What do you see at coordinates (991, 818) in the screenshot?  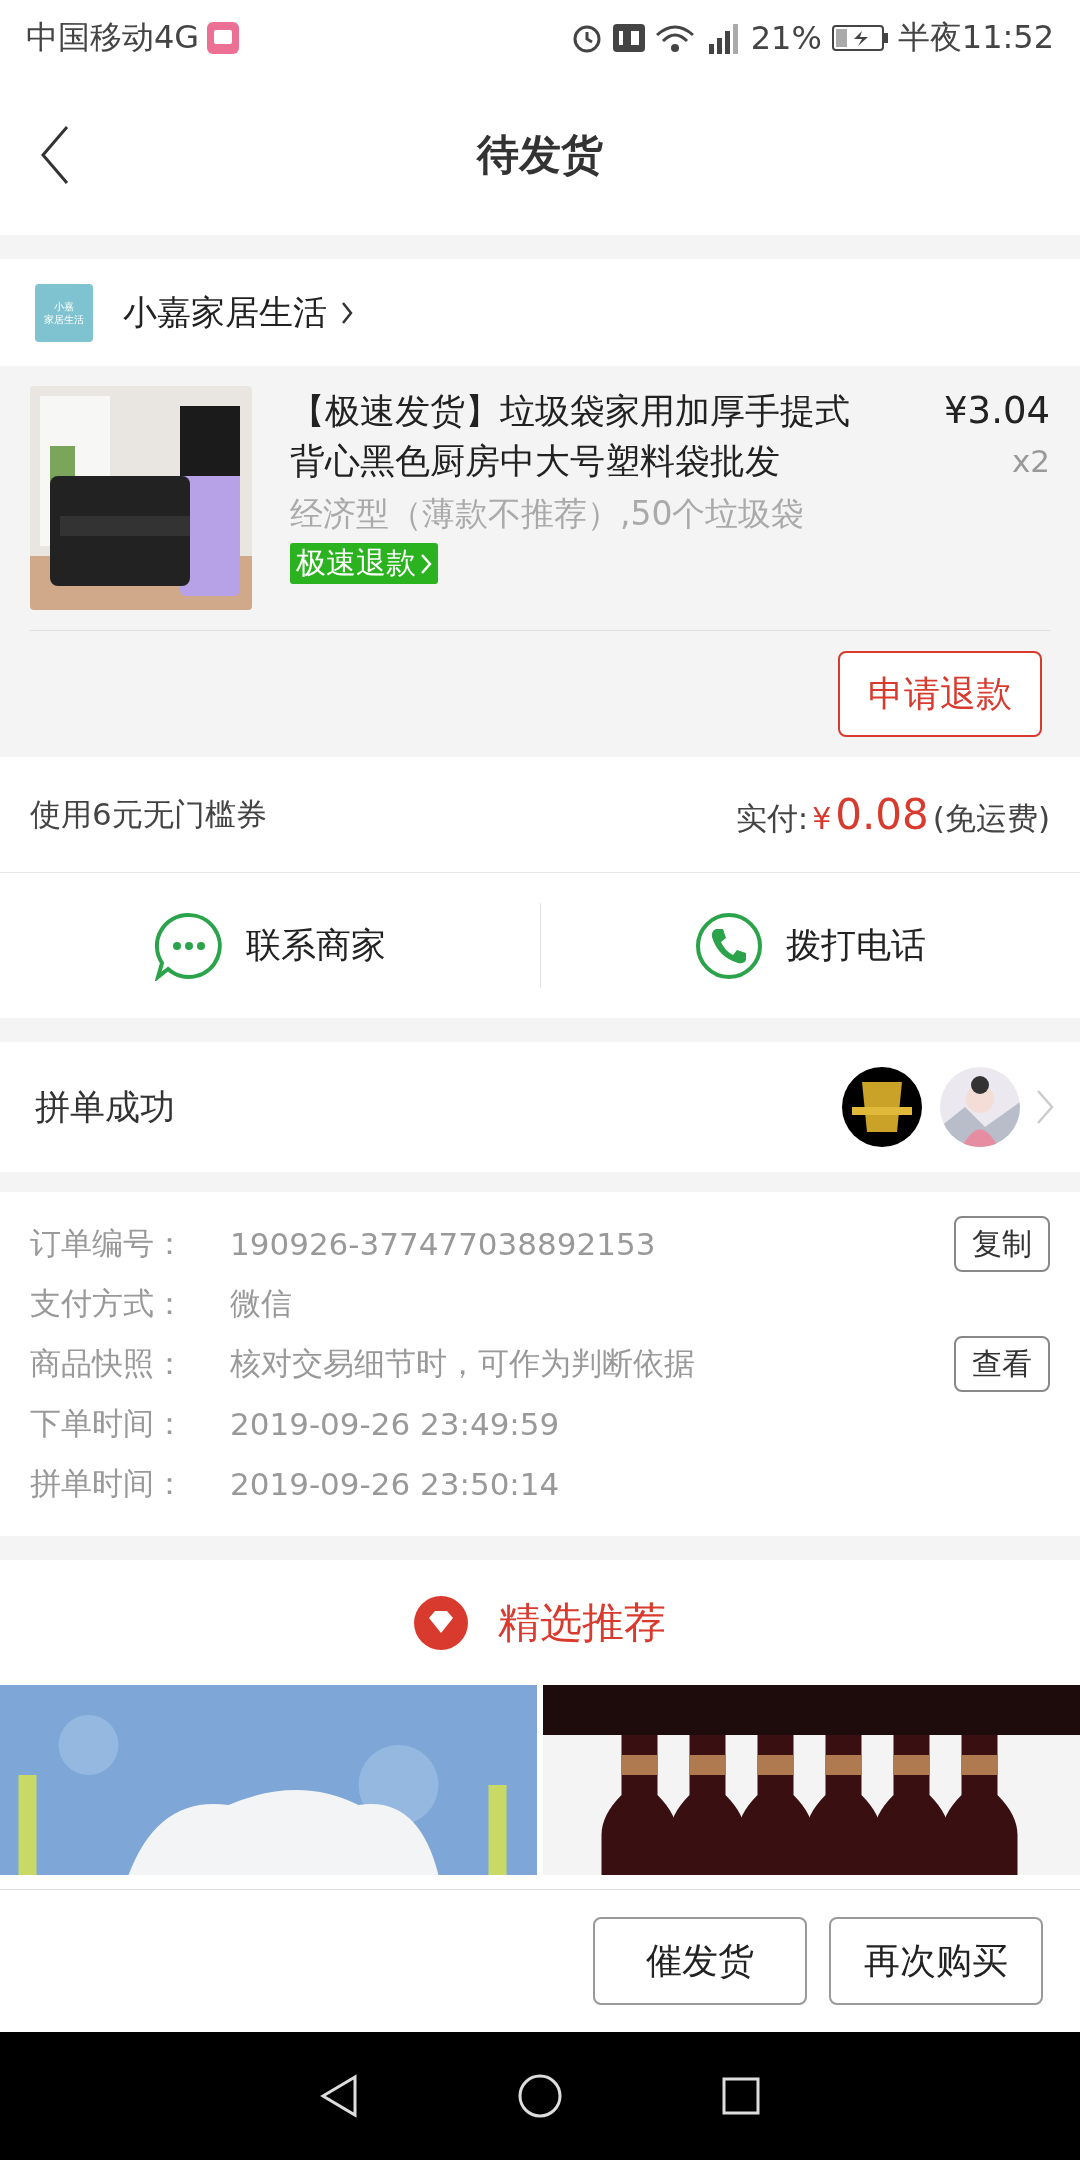 I see `shipping-note: (免运费)` at bounding box center [991, 818].